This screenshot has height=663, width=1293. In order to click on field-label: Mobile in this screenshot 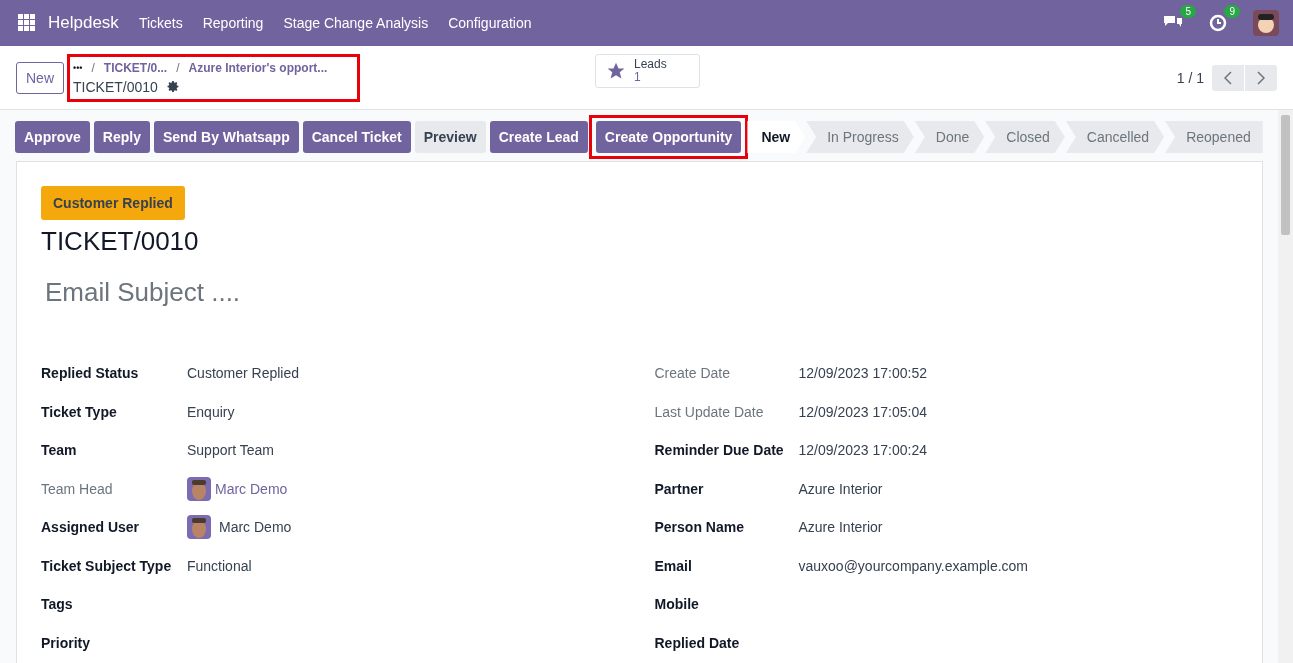, I will do `click(676, 604)`.